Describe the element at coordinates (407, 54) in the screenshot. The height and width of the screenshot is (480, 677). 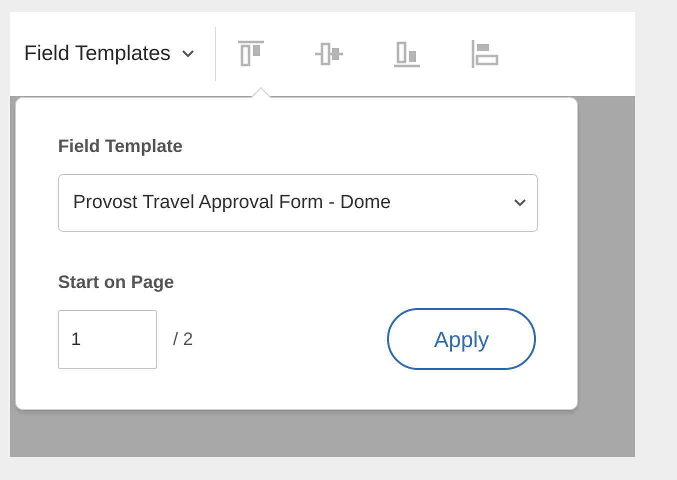
I see `align-bottom-icon` at that location.